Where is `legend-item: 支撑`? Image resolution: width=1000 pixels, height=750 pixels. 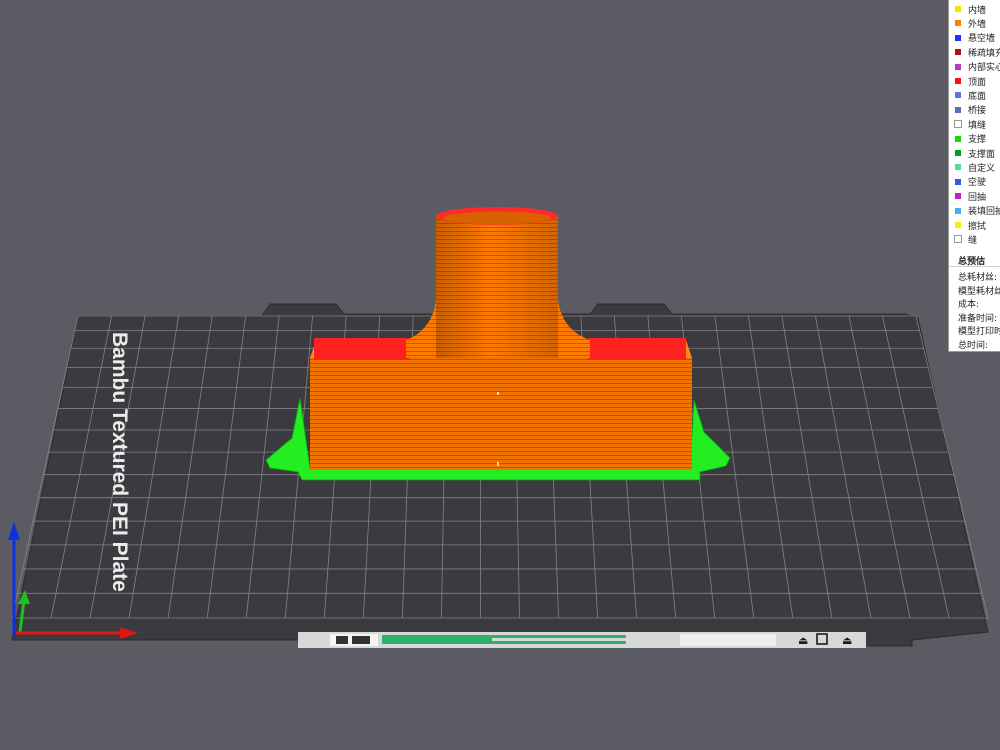
legend-item: 支撑 is located at coordinates (970, 139).